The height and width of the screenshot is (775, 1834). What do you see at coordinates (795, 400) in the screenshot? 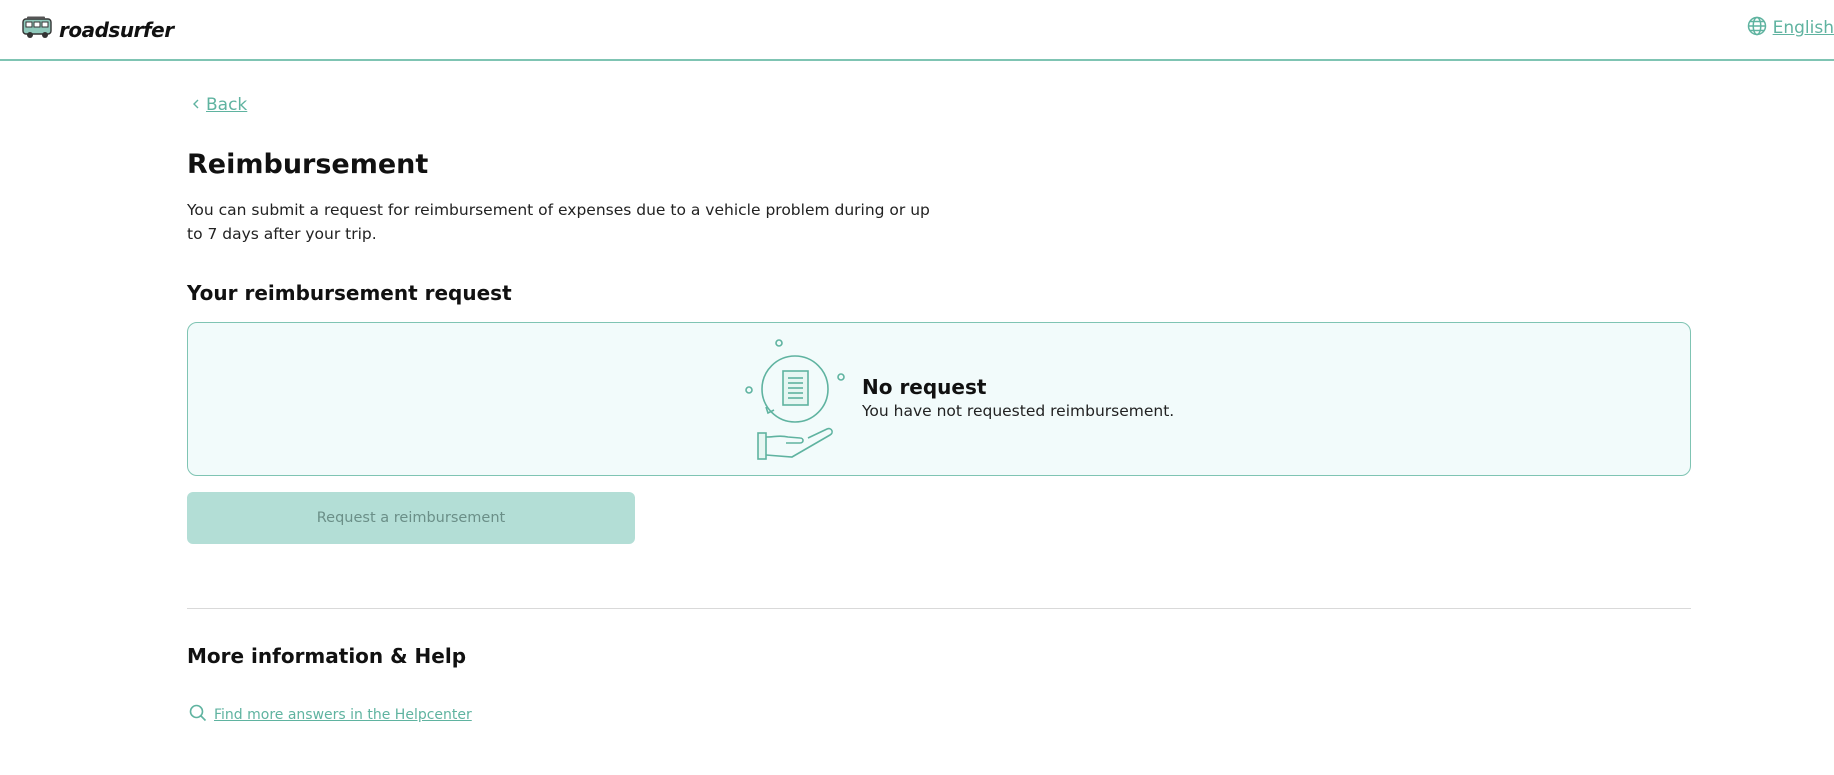
I see `reimbursement-illustration-icon` at bounding box center [795, 400].